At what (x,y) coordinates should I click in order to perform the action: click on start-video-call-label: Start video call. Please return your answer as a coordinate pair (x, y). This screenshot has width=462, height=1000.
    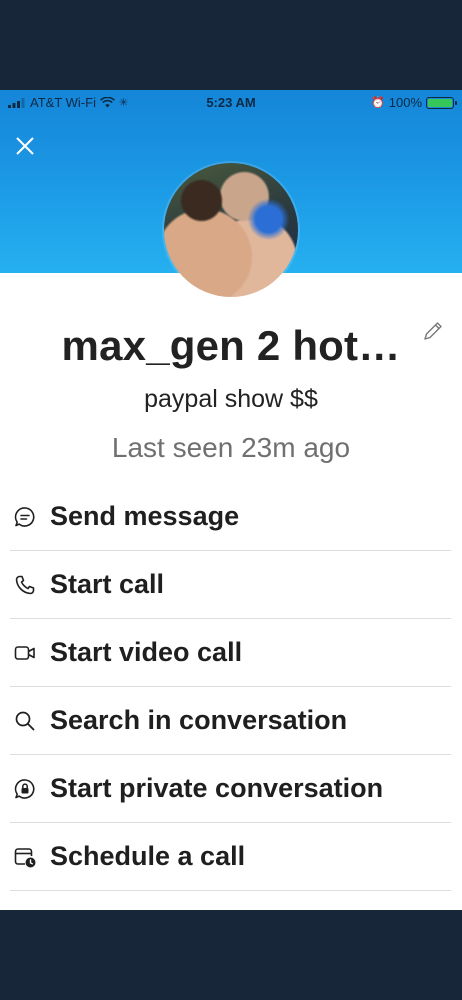
    Looking at the image, I should click on (146, 652).